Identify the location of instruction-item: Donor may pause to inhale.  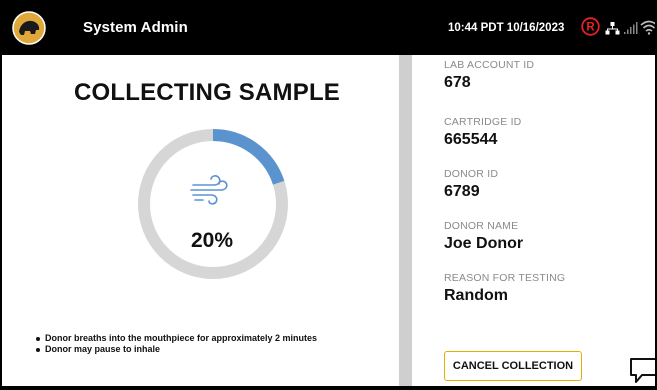
(176, 349).